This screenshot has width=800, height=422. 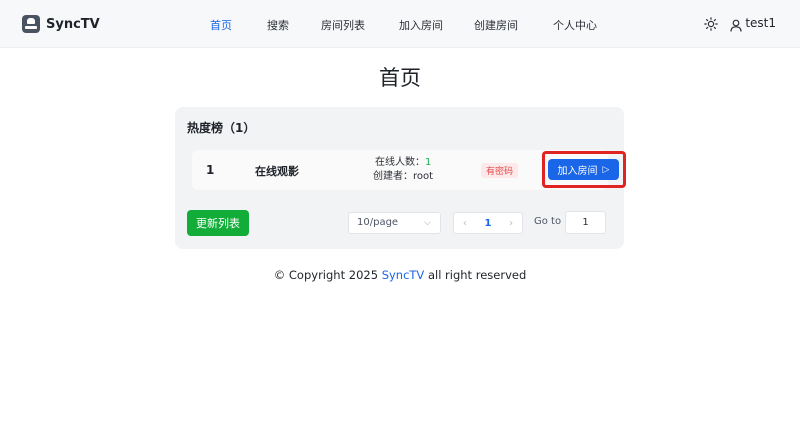 I want to click on join-room-label: 加入房间, so click(x=577, y=171).